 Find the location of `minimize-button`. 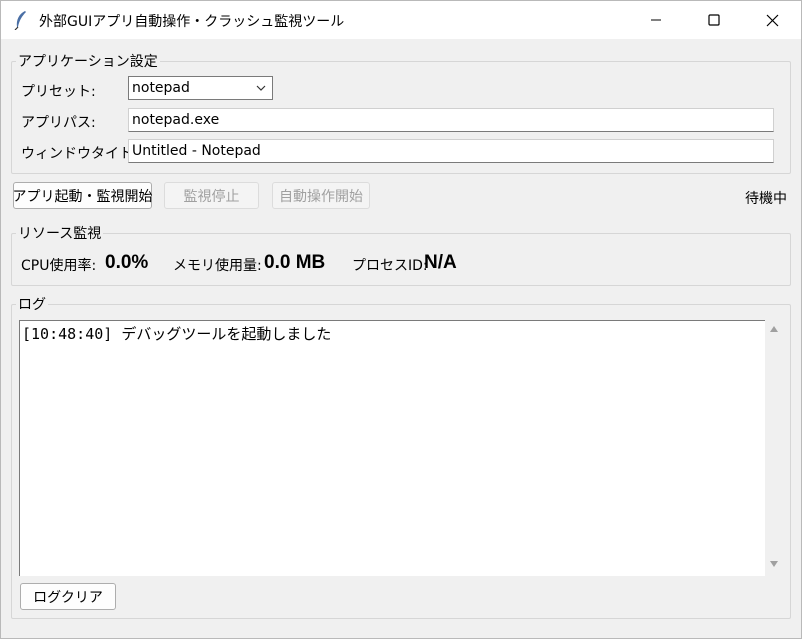

minimize-button is located at coordinates (656, 20).